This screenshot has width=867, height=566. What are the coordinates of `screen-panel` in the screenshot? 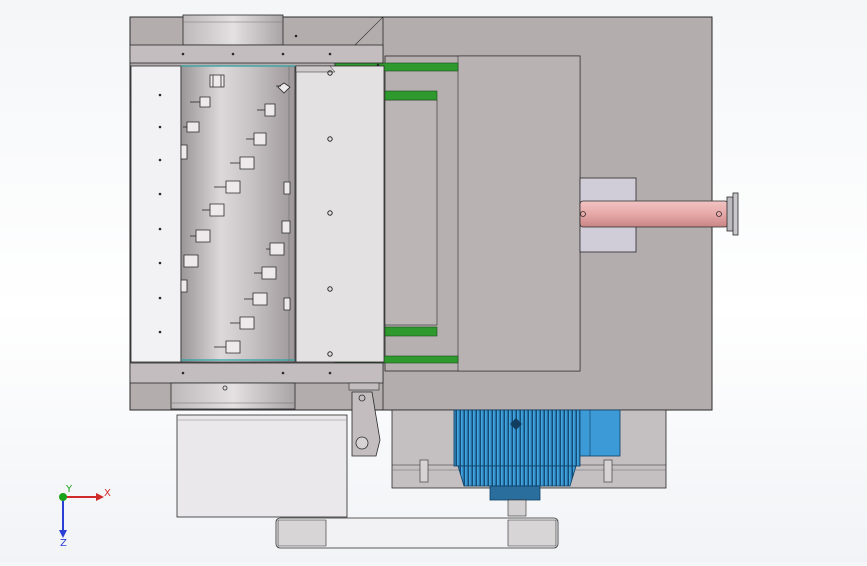 It's located at (156, 214).